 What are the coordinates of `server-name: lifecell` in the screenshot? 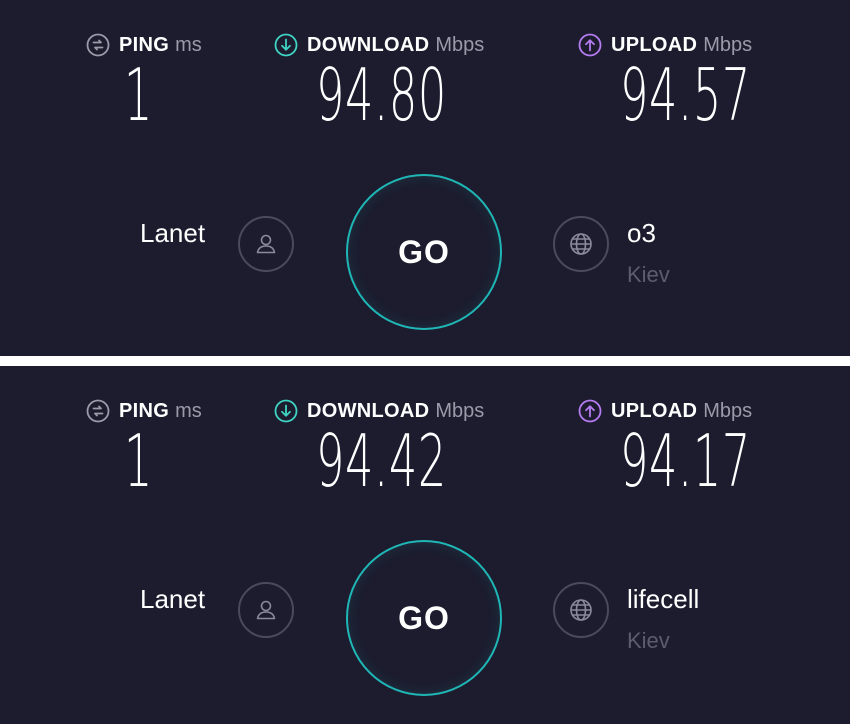 It's located at (663, 599).